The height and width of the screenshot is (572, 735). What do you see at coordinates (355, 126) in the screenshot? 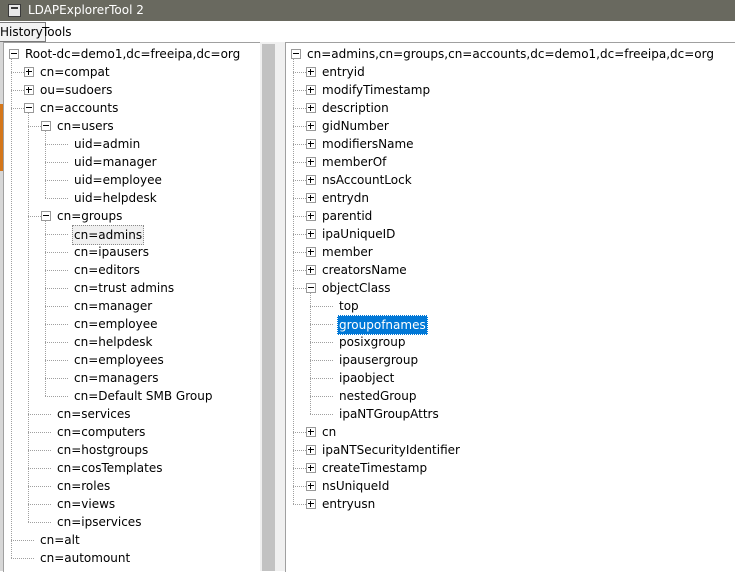
I see `tree-node-label: gidNumber` at bounding box center [355, 126].